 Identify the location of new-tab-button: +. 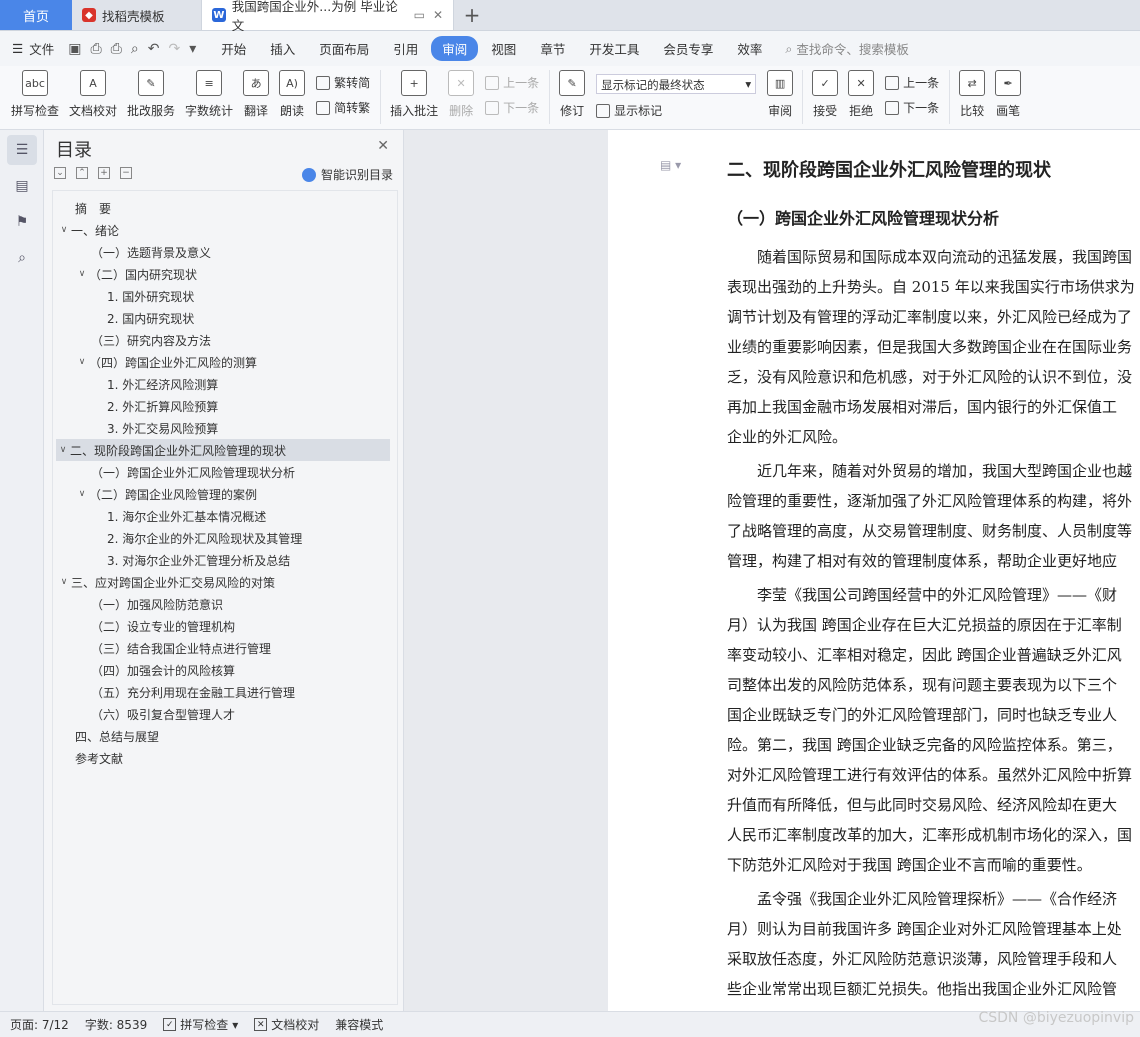
(472, 15).